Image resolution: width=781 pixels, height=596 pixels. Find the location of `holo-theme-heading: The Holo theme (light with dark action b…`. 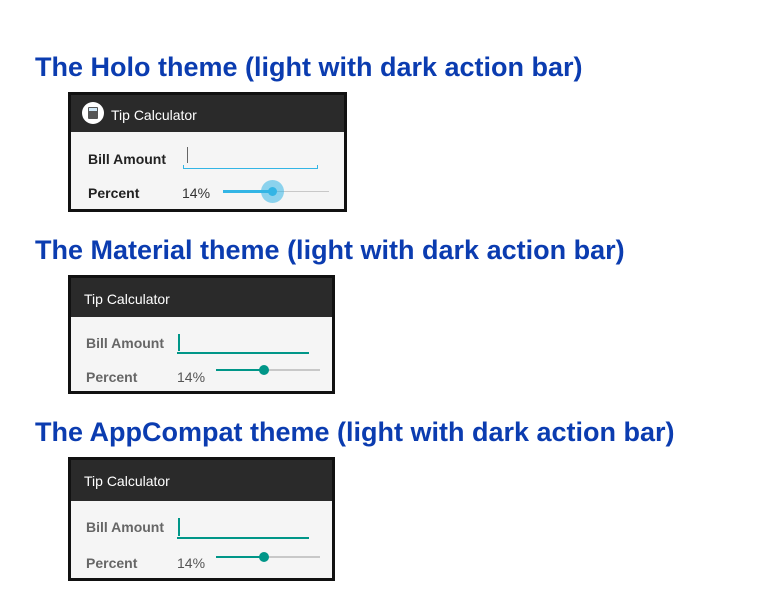

holo-theme-heading: The Holo theme (light with dark action b… is located at coordinates (309, 67).